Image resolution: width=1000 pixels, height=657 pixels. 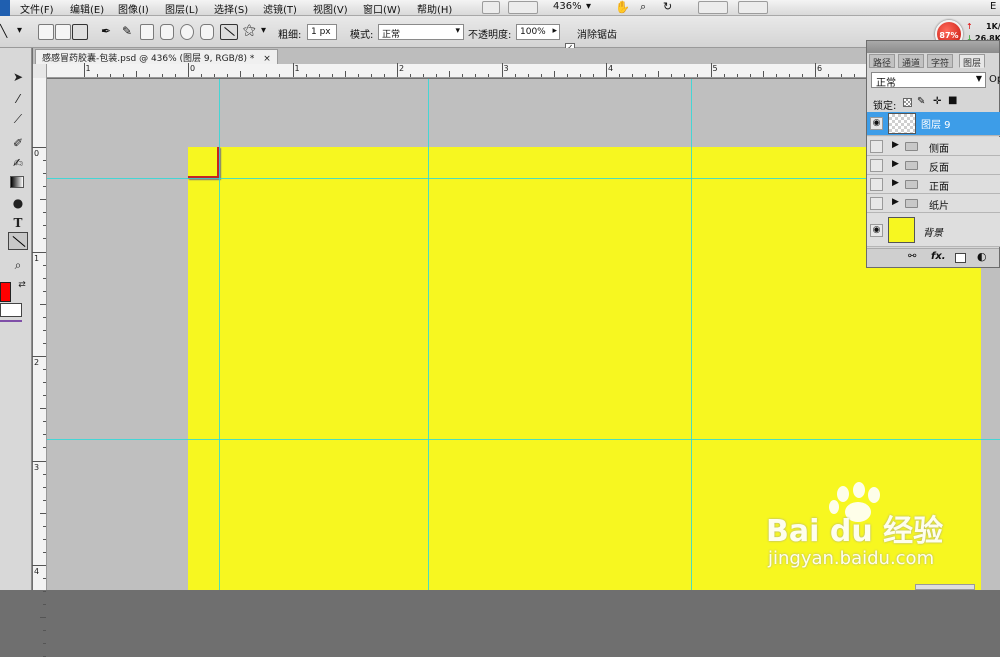 I want to click on layer-name: 反面, so click(x=939, y=166).